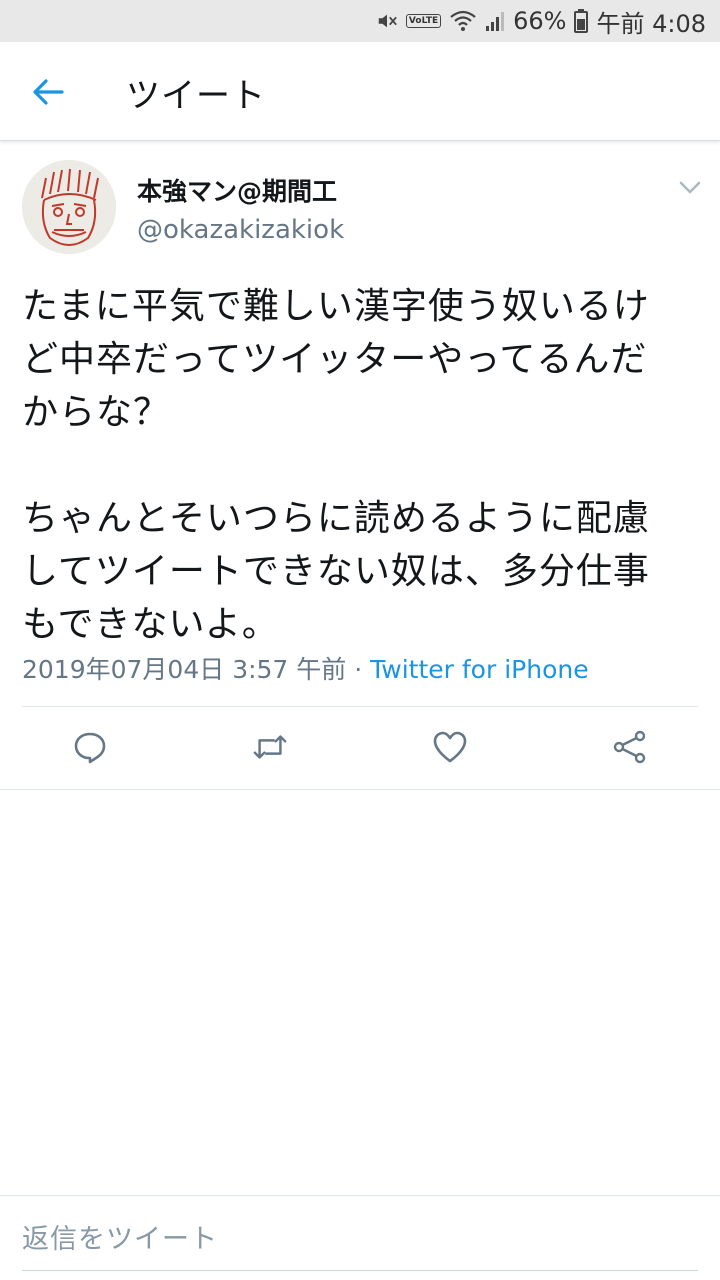 The width and height of the screenshot is (720, 1280). Describe the element at coordinates (336, 571) in the screenshot. I see `tweet-line: してツイートできない奴は、多分仕事` at that location.